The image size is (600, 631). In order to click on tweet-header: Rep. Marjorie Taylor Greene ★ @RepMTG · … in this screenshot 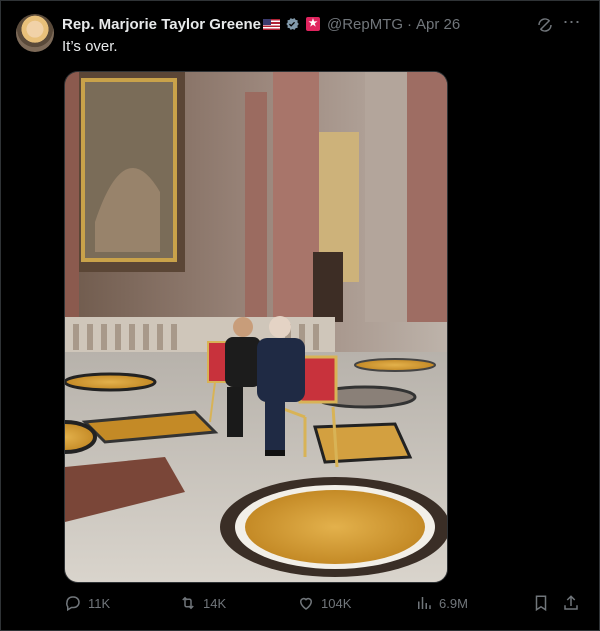, I will do `click(261, 24)`.